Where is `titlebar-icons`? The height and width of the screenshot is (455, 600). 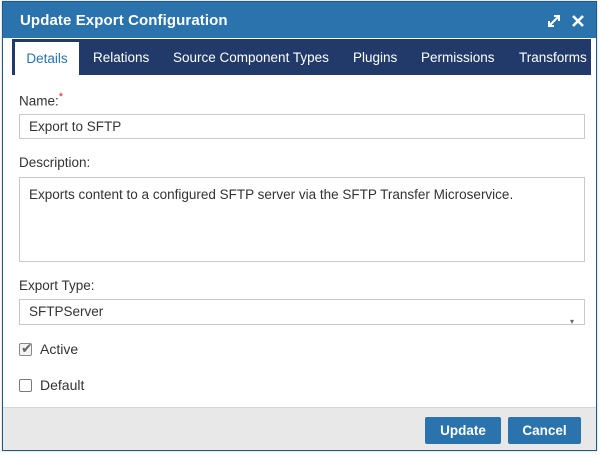
titlebar-icons is located at coordinates (566, 21).